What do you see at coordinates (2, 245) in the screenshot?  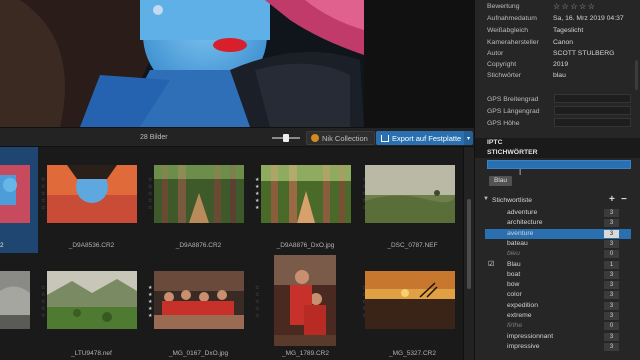 I see `thumbnail-filename: 2` at bounding box center [2, 245].